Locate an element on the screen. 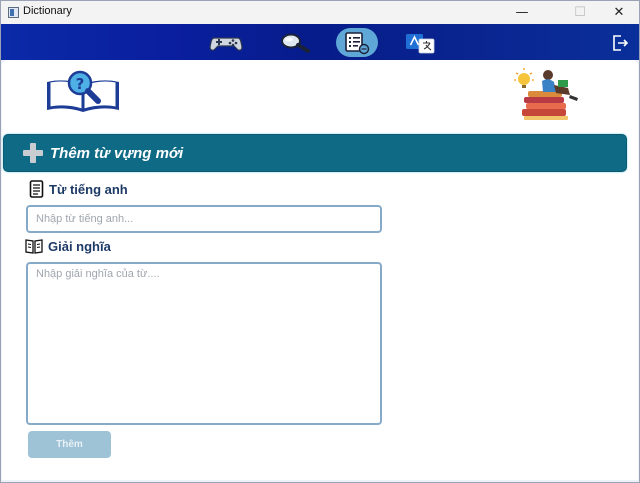  dictionary-book-logo: ? is located at coordinates (83, 91).